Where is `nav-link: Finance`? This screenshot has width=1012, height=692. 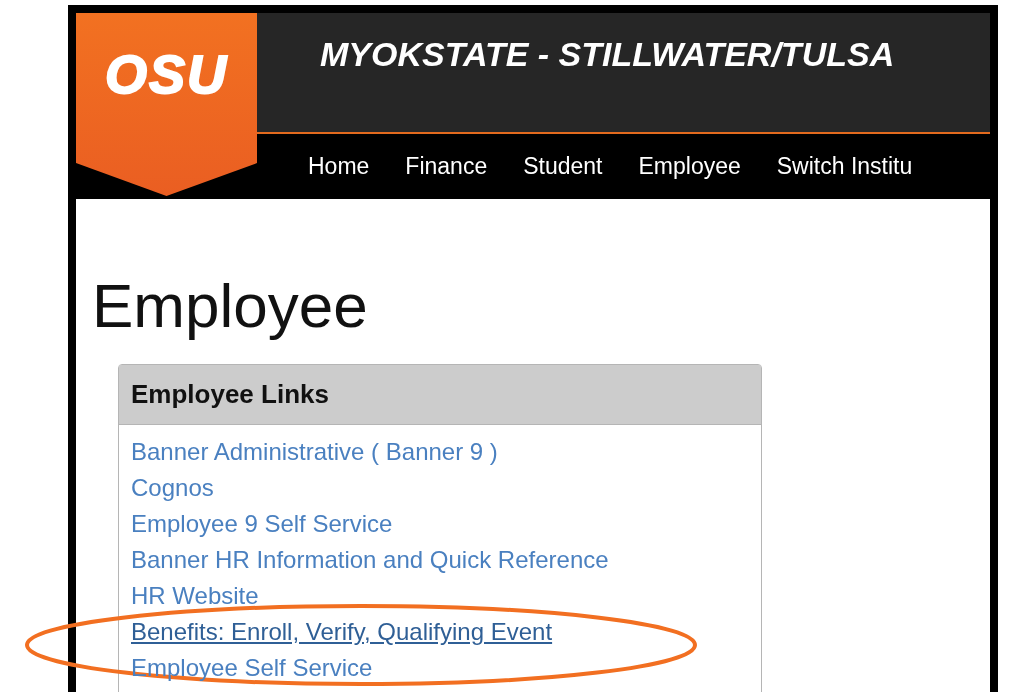 nav-link: Finance is located at coordinates (446, 166).